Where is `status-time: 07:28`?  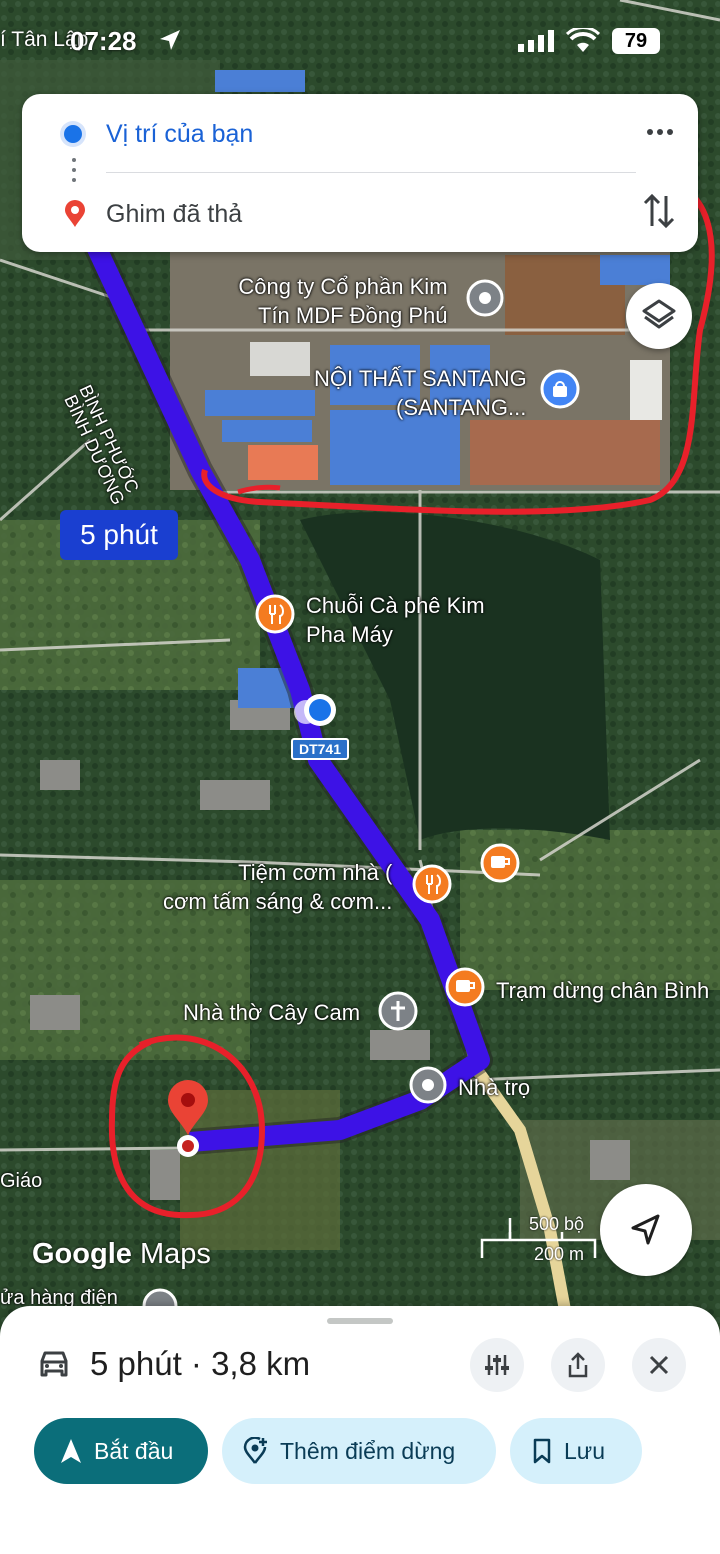
status-time: 07:28 is located at coordinates (103, 41).